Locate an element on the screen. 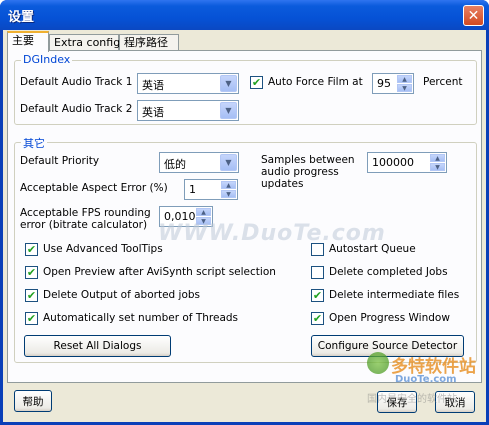 Image resolution: width=489 pixels, height=425 pixels. watermark-text: WWW.DuoTe.com is located at coordinates (272, 233).